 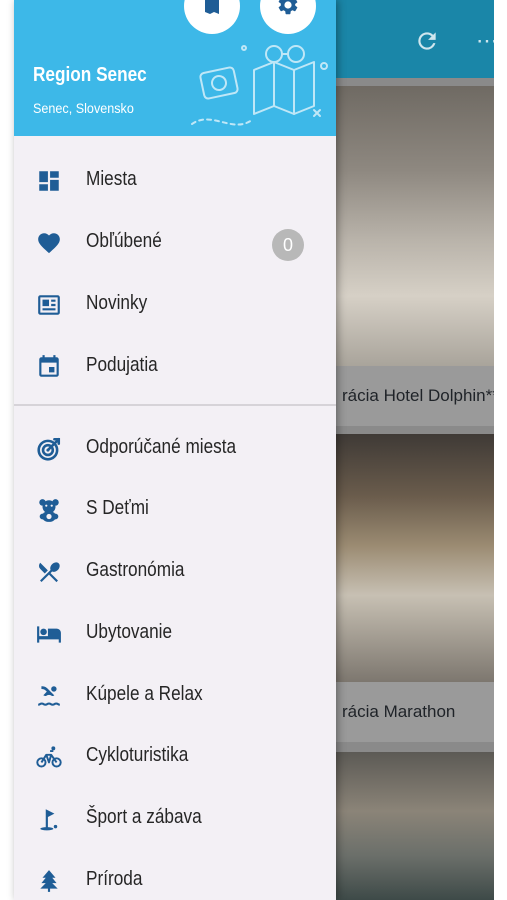 What do you see at coordinates (49, 181) in the screenshot?
I see `dashboard-icon` at bounding box center [49, 181].